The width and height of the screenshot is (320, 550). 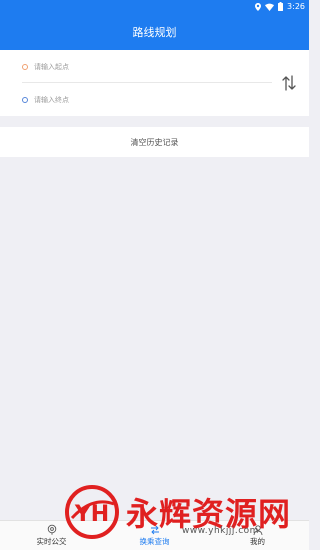 What do you see at coordinates (154, 529) in the screenshot?
I see `transfer-icon` at bounding box center [154, 529].